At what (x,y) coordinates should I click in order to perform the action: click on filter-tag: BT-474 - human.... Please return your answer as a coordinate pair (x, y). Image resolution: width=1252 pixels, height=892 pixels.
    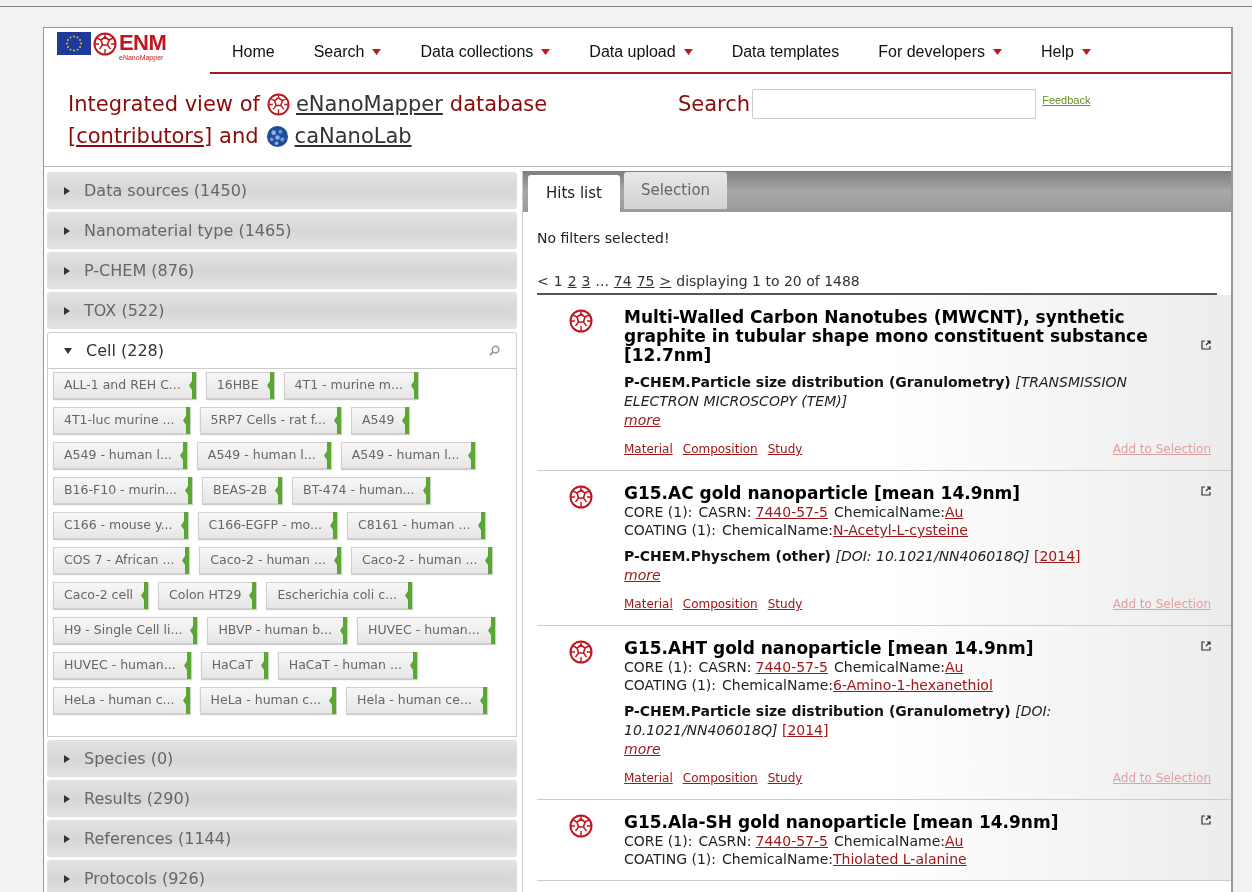
    Looking at the image, I should click on (361, 490).